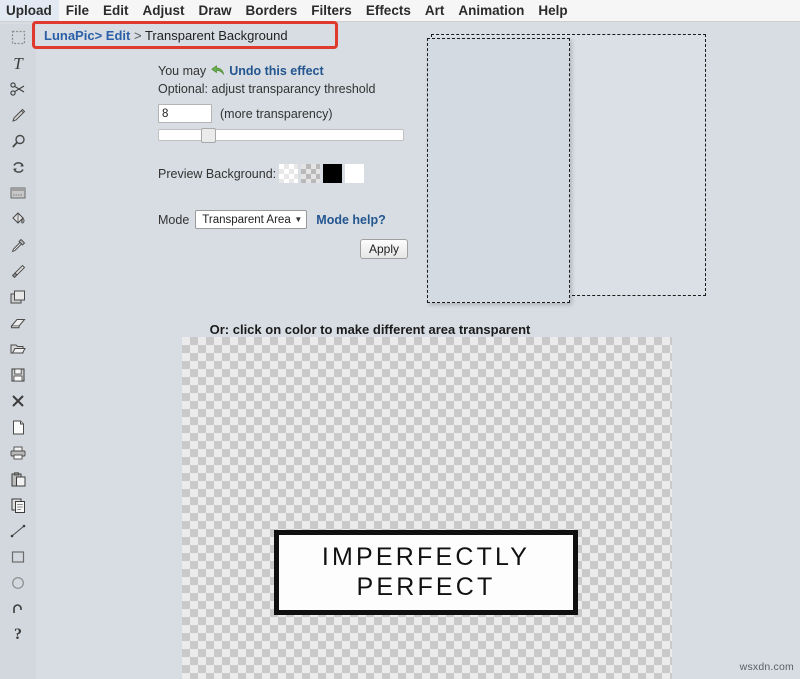  What do you see at coordinates (766, 667) in the screenshot?
I see `watermark: wsxdn.com` at bounding box center [766, 667].